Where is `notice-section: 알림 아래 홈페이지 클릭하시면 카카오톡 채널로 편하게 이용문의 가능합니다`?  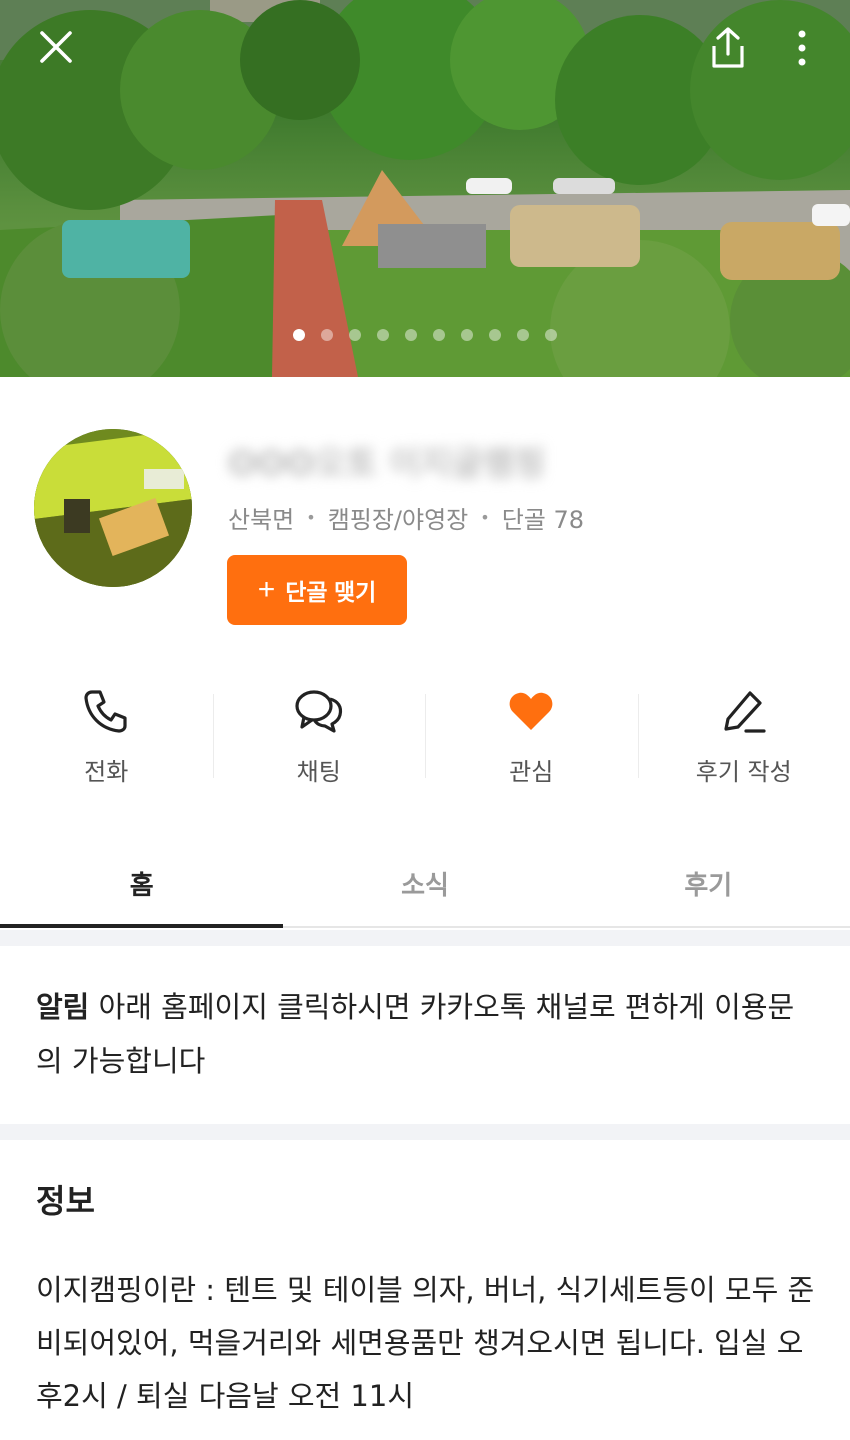 notice-section: 알림 아래 홈페이지 클릭하시면 카카오톡 채널로 편하게 이용문의 가능합니다 is located at coordinates (426, 1034).